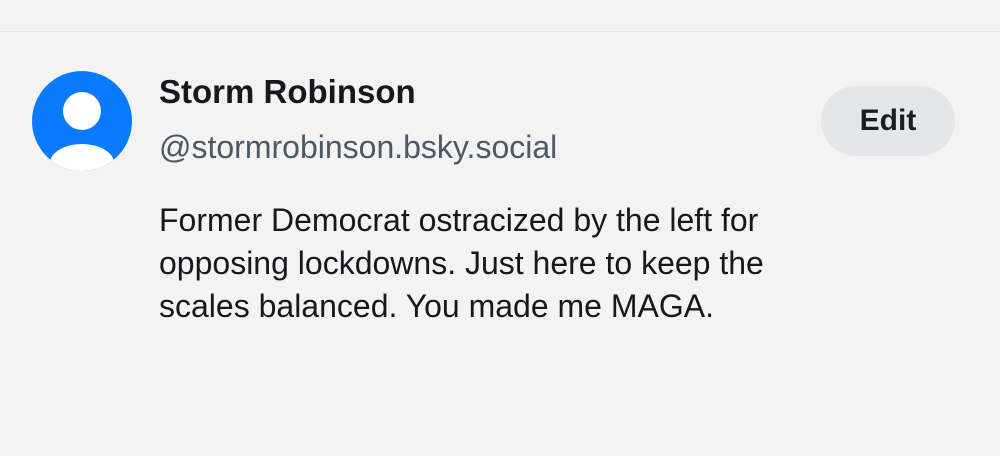 The width and height of the screenshot is (1000, 456). What do you see at coordinates (436, 306) in the screenshot?
I see `bio-line: scales balanced. You made me MAGA.` at bounding box center [436, 306].